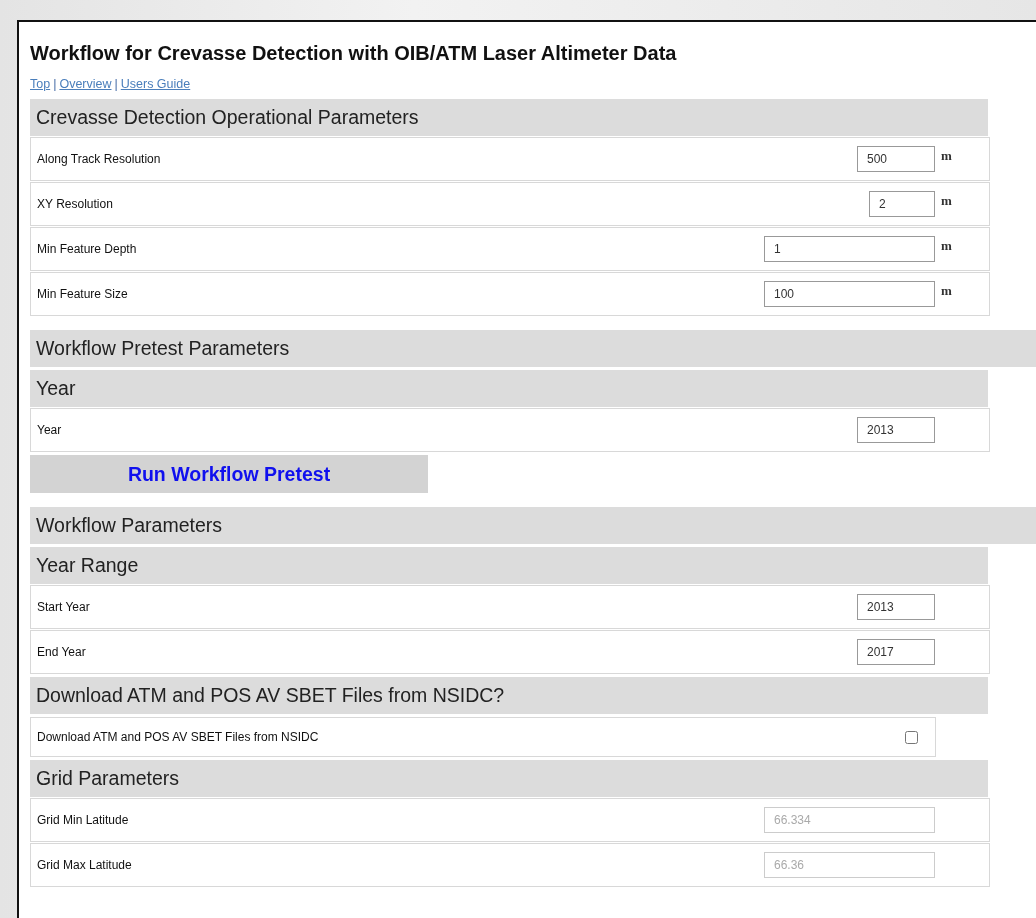 The width and height of the screenshot is (1036, 918). I want to click on group-header: Crevasse Detection Operational Parameters, so click(509, 117).